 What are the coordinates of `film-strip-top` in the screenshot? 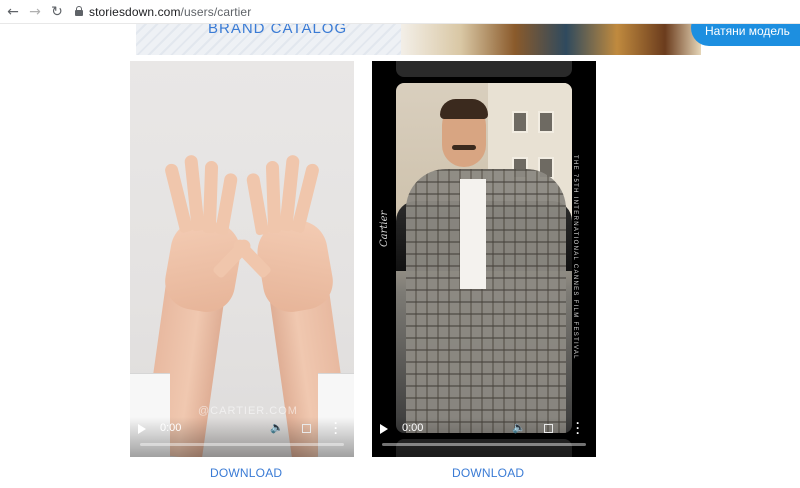 It's located at (484, 69).